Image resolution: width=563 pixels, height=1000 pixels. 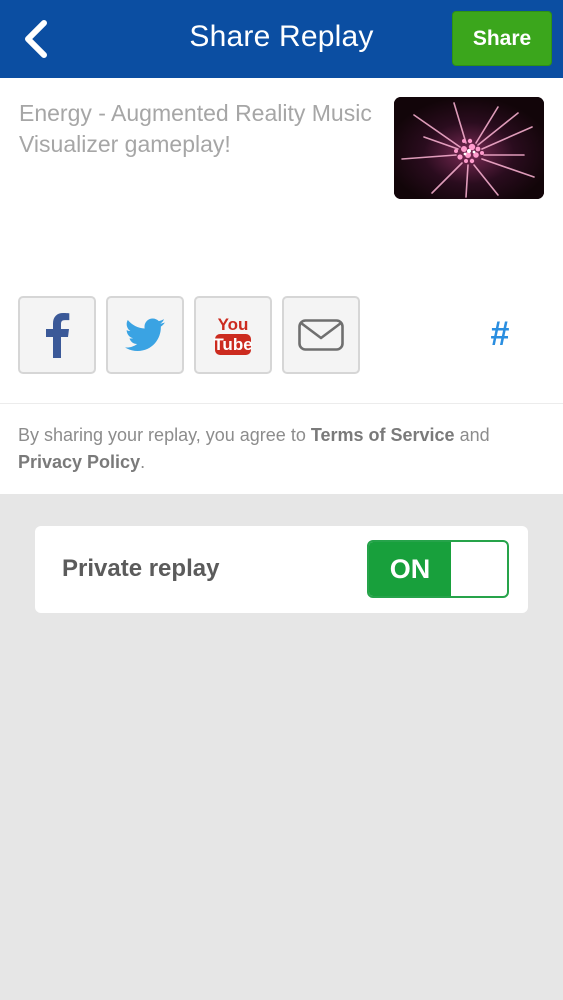 I want to click on divider, so click(x=281, y=403).